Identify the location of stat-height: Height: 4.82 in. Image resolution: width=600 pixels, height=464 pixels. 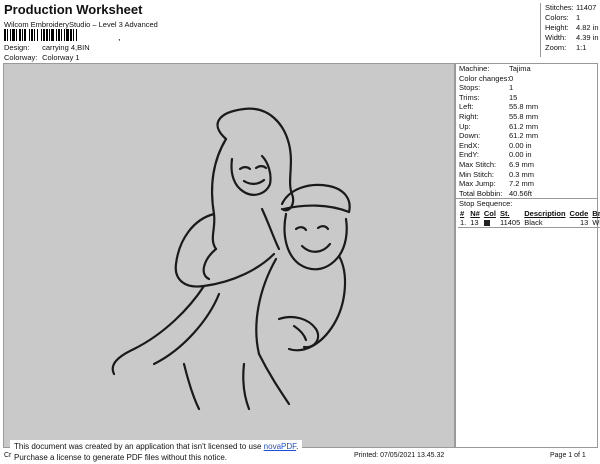
(572, 27).